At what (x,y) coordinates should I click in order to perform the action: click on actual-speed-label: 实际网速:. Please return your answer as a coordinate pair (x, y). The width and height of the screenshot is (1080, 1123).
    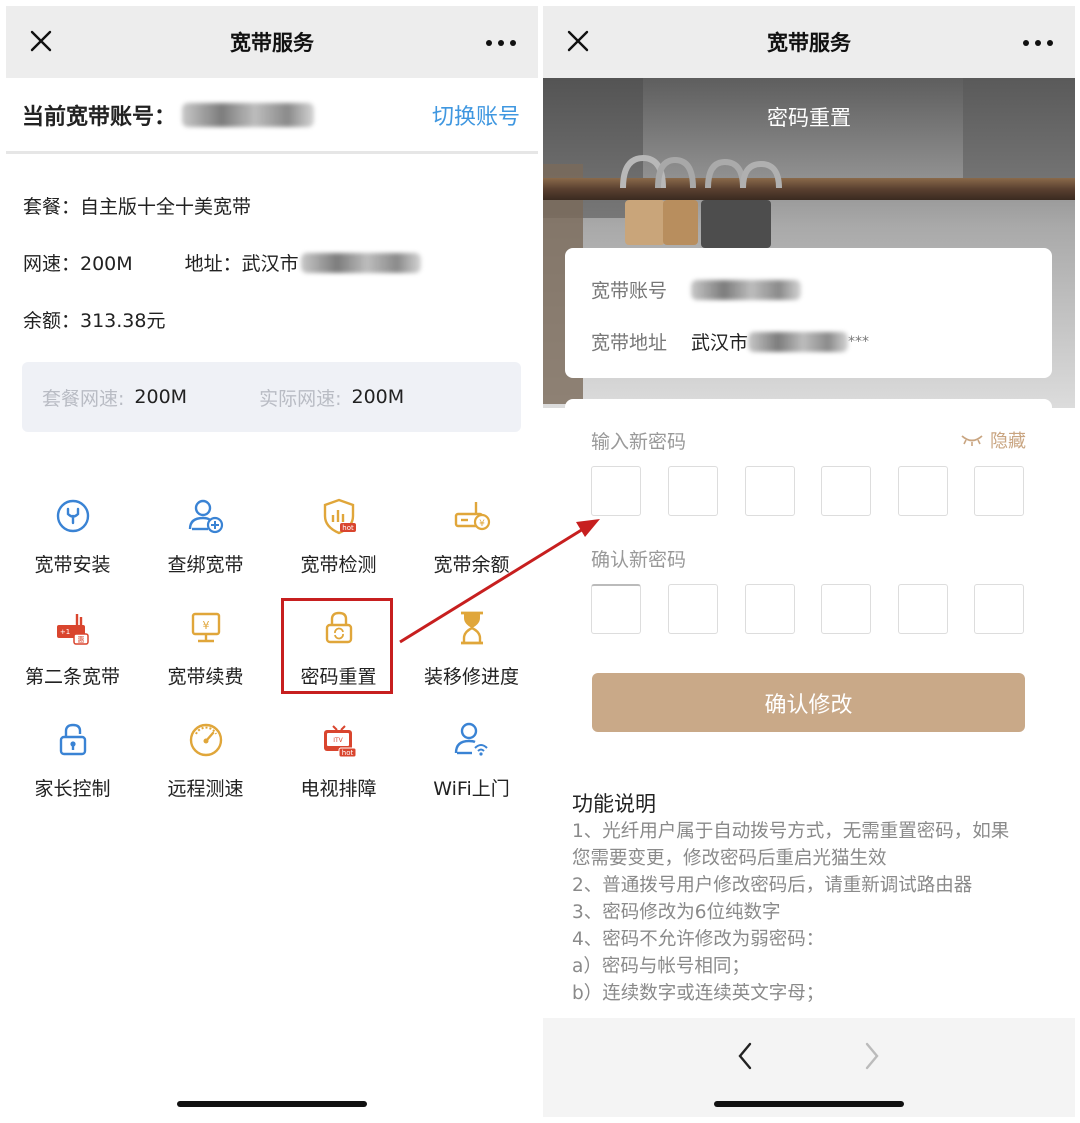
    Looking at the image, I should click on (300, 398).